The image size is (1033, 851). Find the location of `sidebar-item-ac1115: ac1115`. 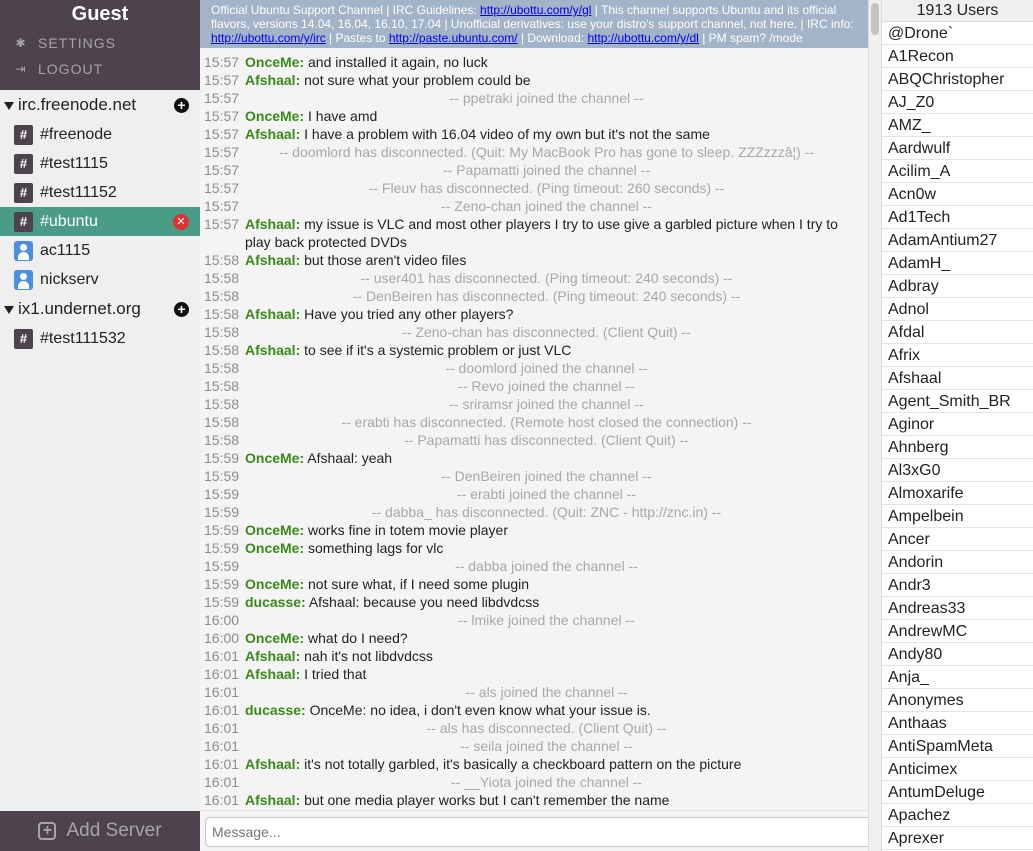

sidebar-item-ac1115: ac1115 is located at coordinates (100, 250).